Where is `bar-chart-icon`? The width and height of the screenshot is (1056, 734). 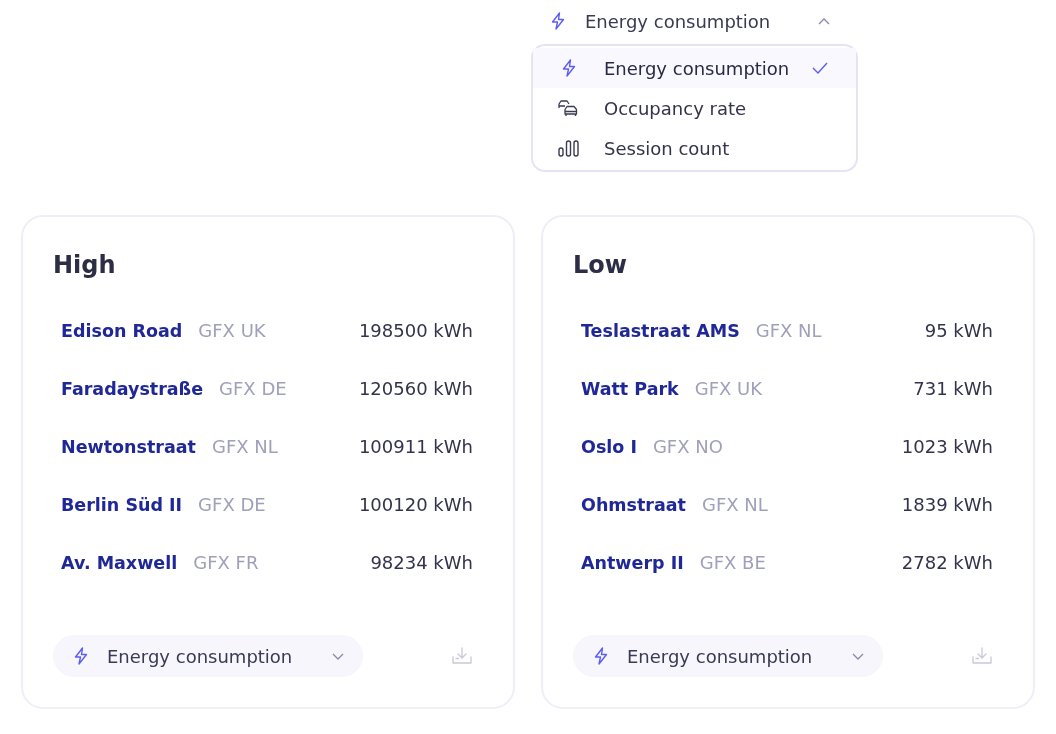
bar-chart-icon is located at coordinates (569, 148).